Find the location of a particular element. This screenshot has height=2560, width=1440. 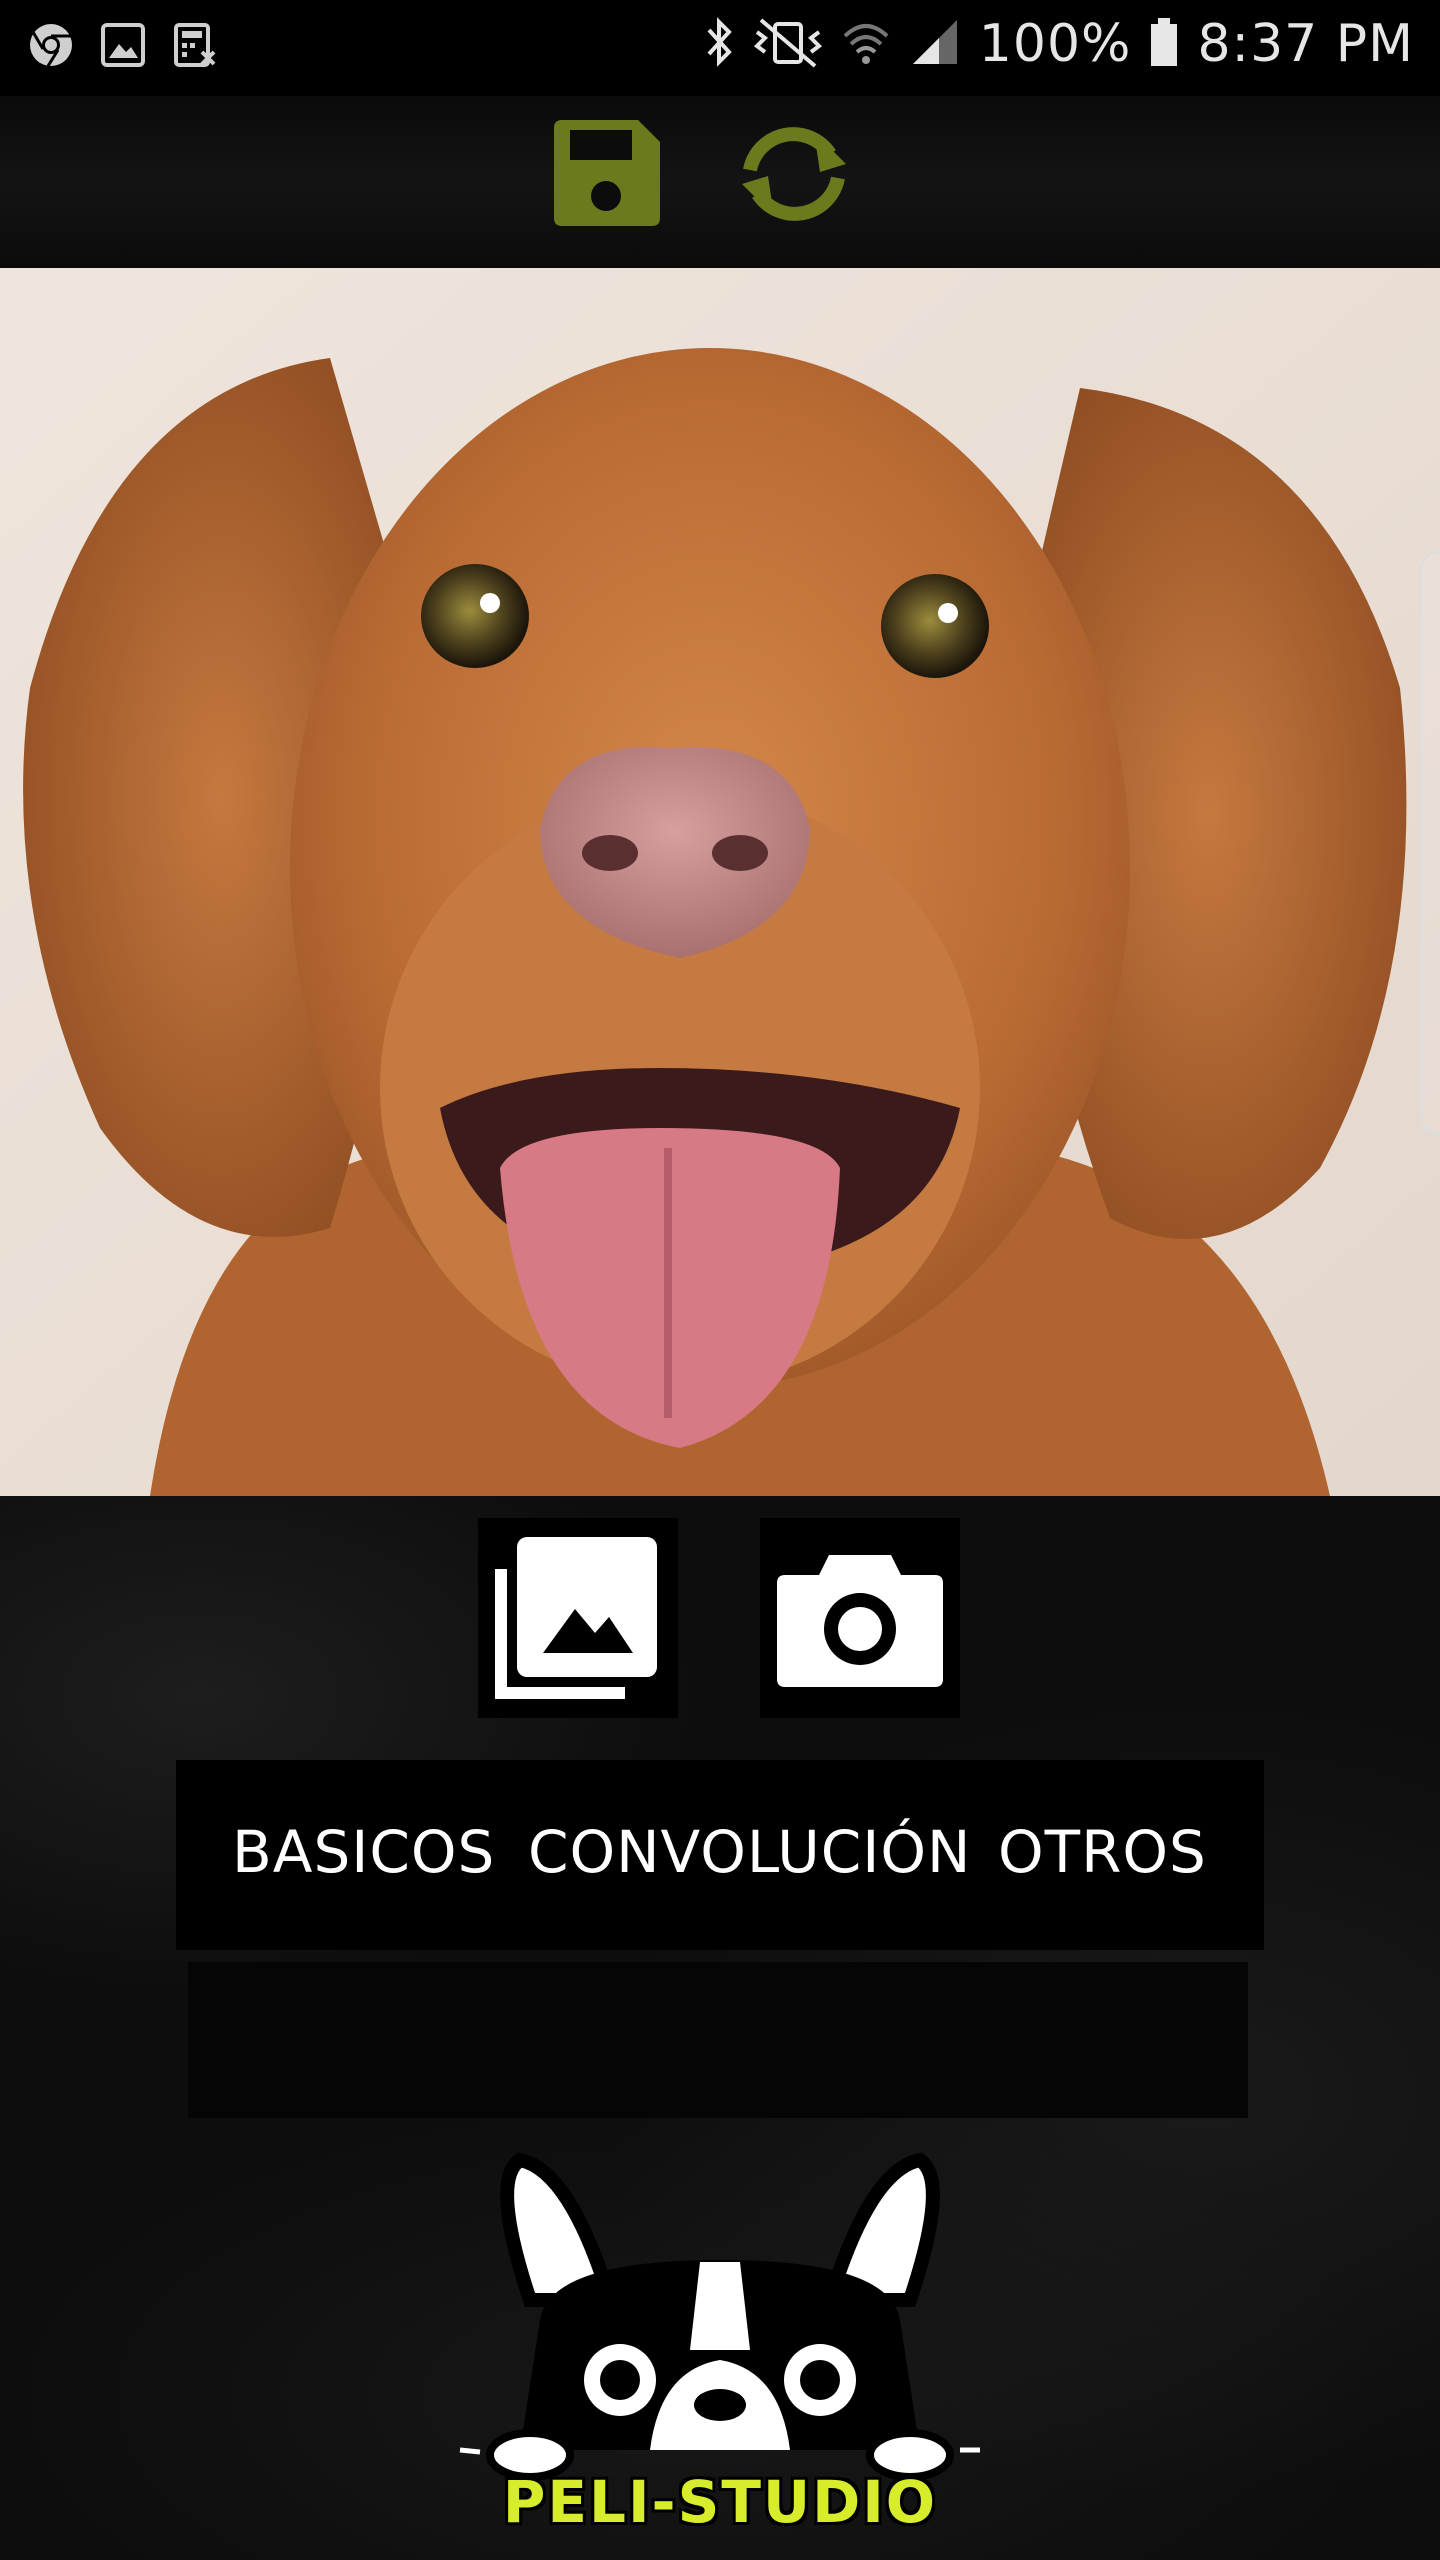

save-icon is located at coordinates (606, 179).